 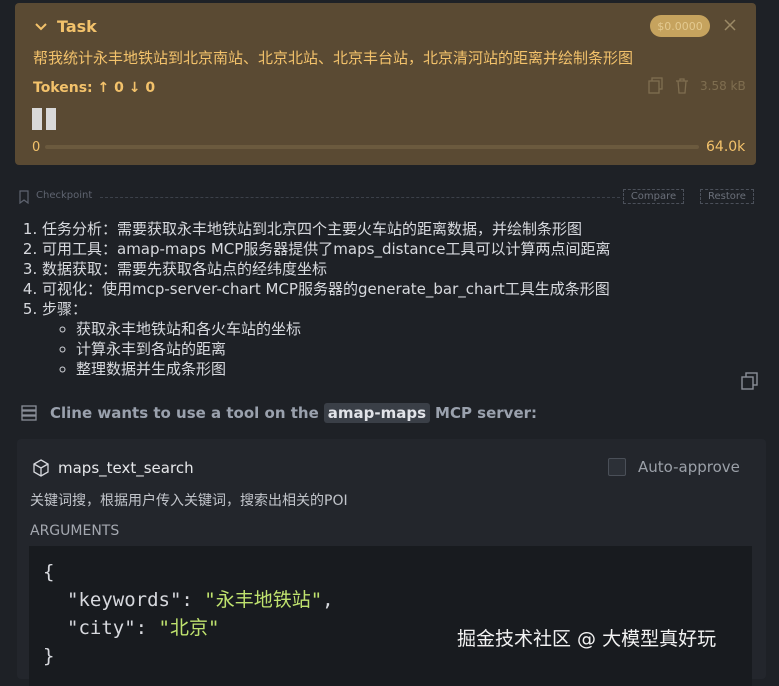 What do you see at coordinates (360, 197) in the screenshot?
I see `checkpoint-divider` at bounding box center [360, 197].